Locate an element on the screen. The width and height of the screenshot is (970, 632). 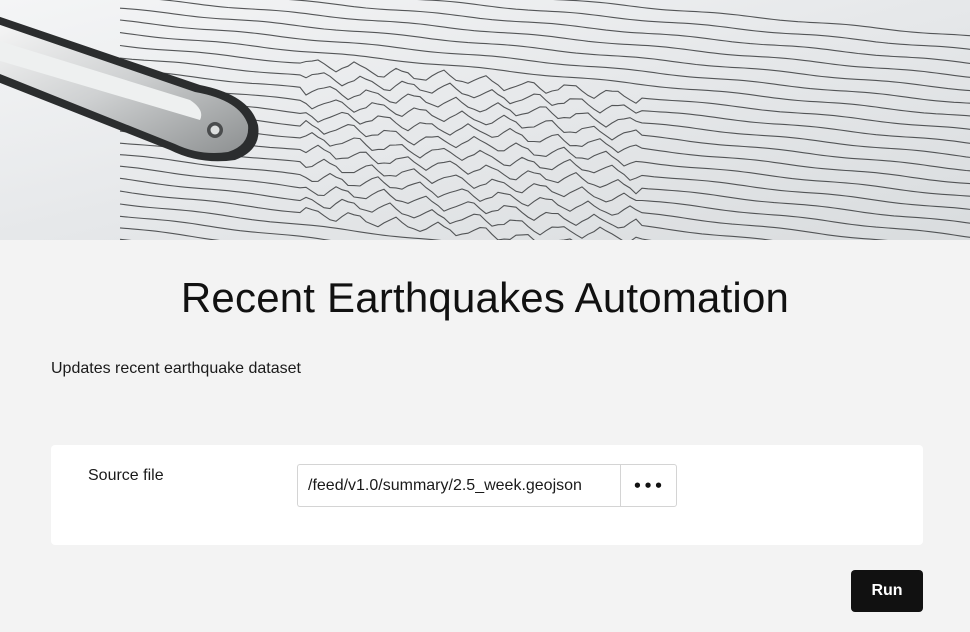
source-file-input is located at coordinates (459, 485).